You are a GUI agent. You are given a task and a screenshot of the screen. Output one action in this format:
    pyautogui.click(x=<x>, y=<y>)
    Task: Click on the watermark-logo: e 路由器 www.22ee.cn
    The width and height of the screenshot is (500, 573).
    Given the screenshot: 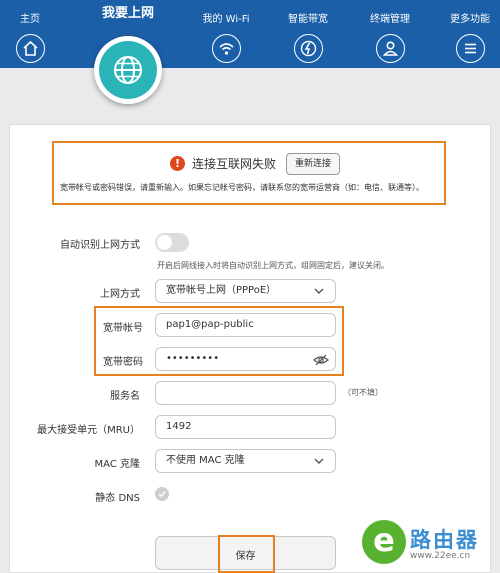 What is the action you would take?
    pyautogui.click(x=428, y=545)
    